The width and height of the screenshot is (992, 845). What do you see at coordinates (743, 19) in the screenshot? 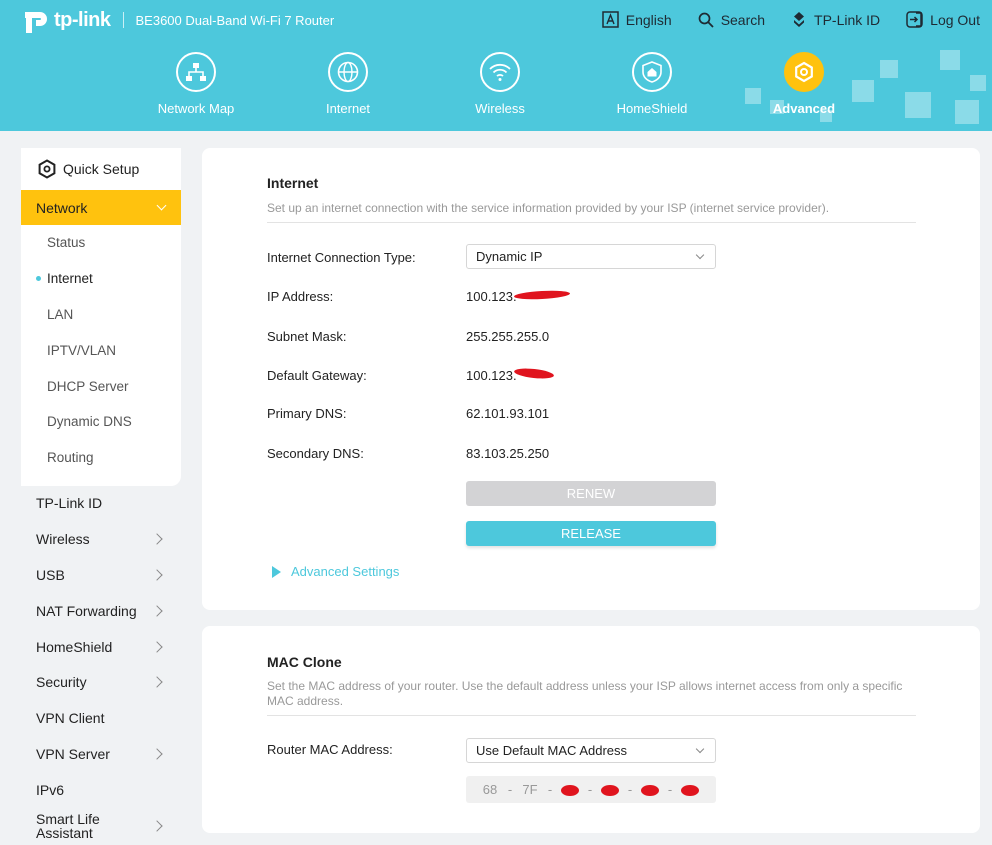
I see `search-label: Search` at bounding box center [743, 19].